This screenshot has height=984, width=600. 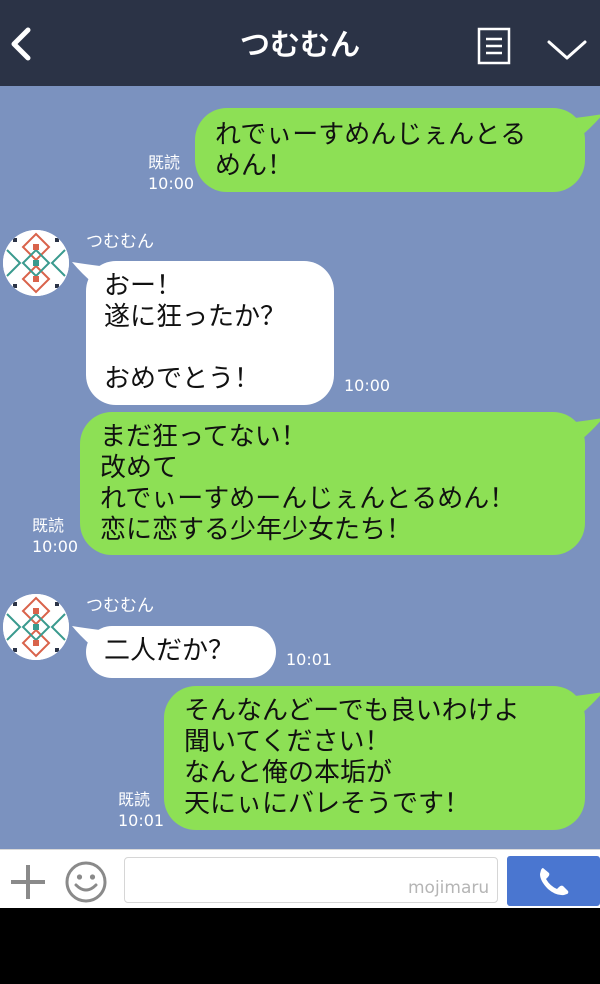 I want to click on outgoing-message-bubble: れでぃーすめんじぇんとる めん！, so click(x=390, y=150).